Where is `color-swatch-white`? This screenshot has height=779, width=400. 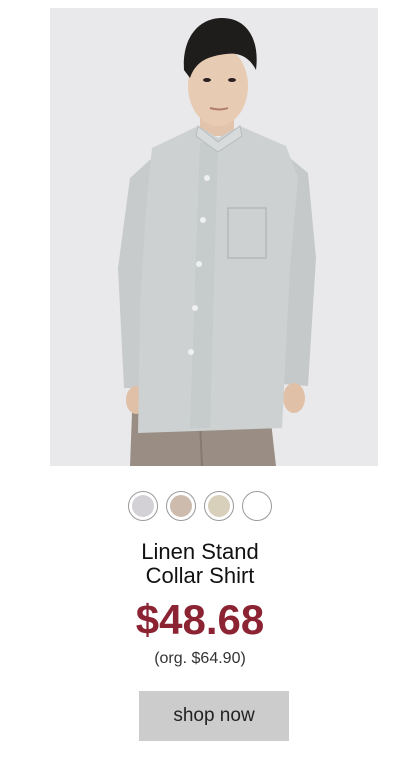
color-swatch-white is located at coordinates (257, 506).